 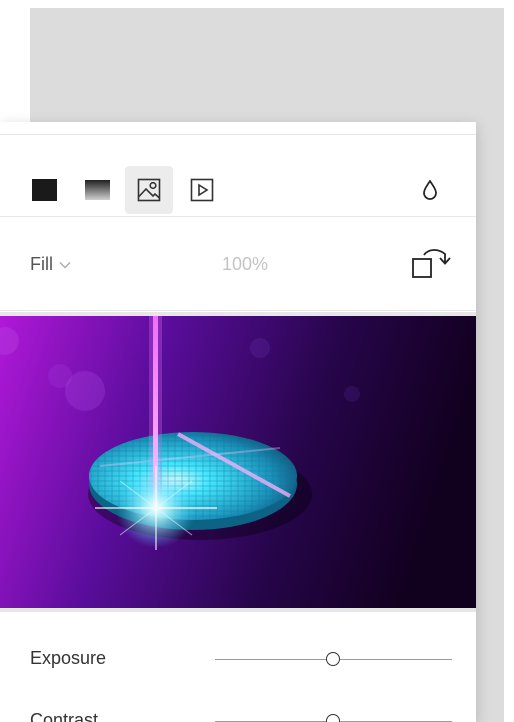 I want to click on contrast-row: Contrast, so click(x=238, y=706).